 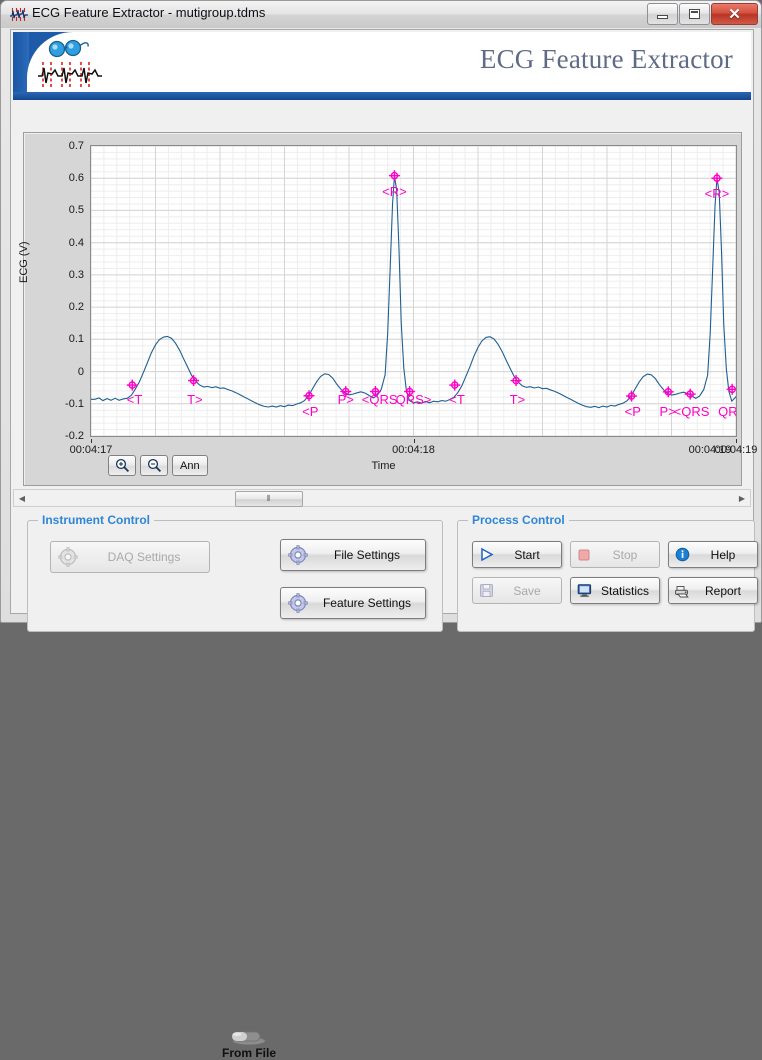 What do you see at coordinates (527, 590) in the screenshot?
I see `save-label: Save` at bounding box center [527, 590].